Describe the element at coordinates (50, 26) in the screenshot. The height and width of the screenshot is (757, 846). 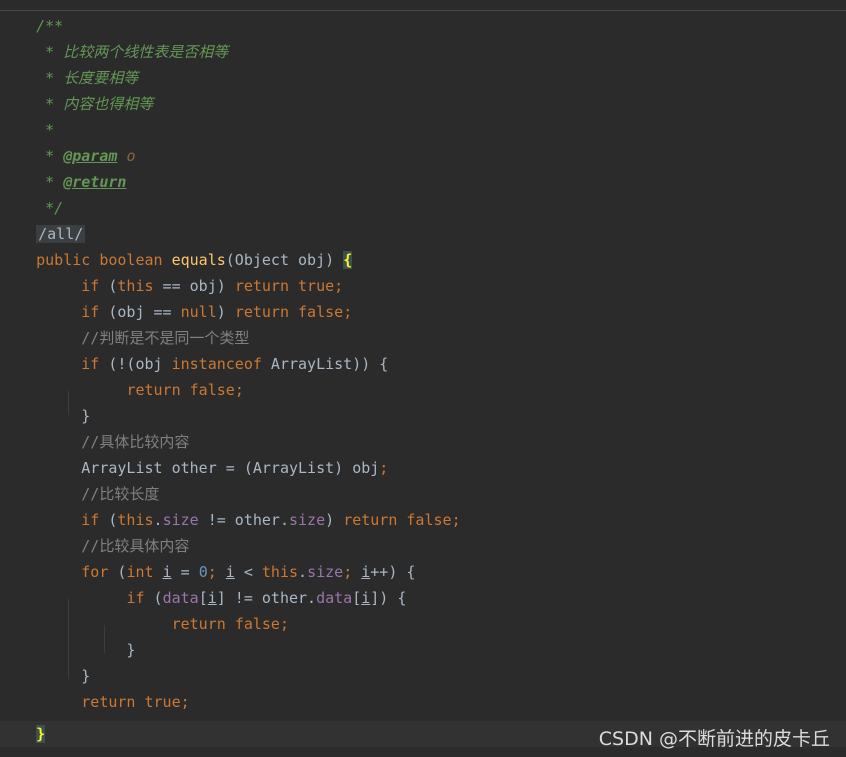
I see `doc-comment-open: /**` at that location.